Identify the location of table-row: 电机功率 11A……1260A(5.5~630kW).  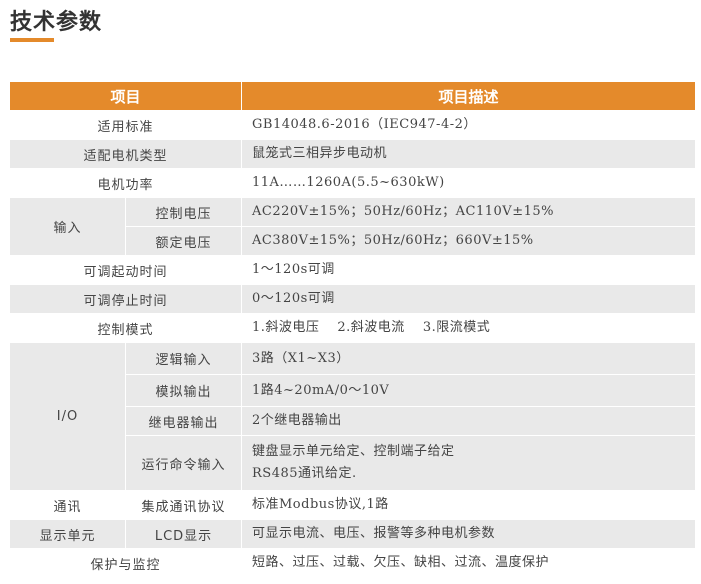
(353, 183).